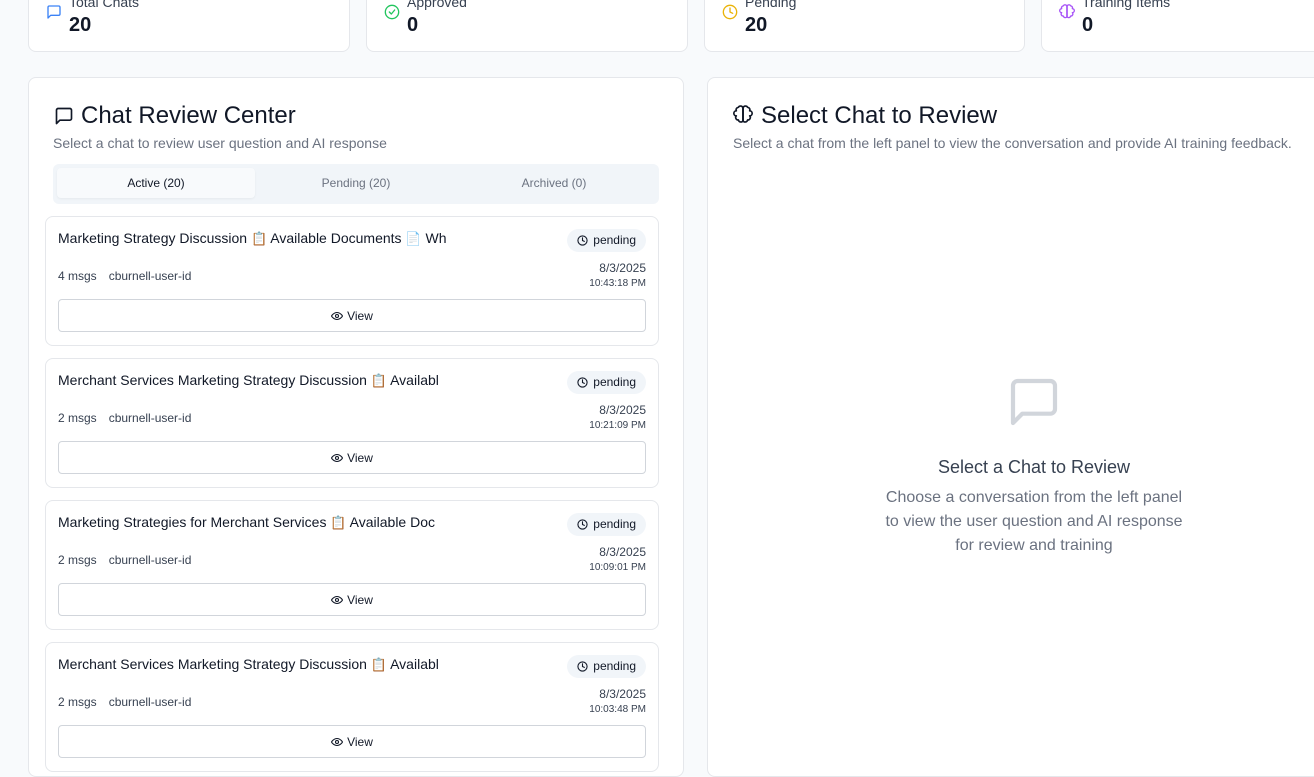  I want to click on chat-time: 10:43:18 PM, so click(617, 283).